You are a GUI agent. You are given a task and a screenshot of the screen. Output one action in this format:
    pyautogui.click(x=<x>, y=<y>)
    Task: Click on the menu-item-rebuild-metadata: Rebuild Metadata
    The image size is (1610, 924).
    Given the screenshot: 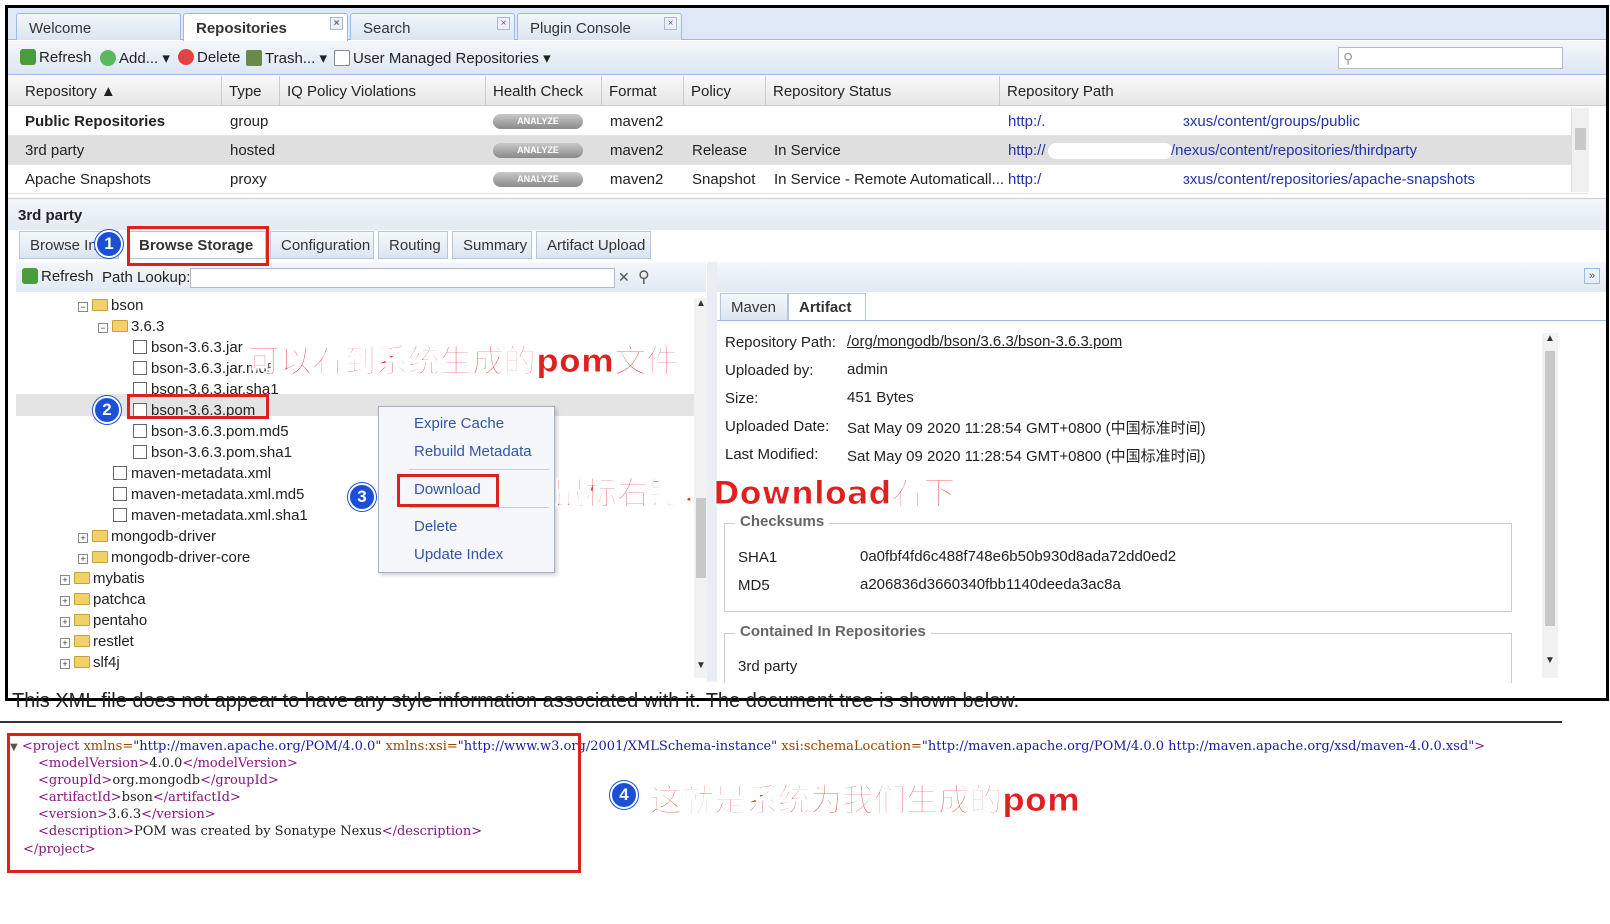 What is the action you would take?
    pyautogui.click(x=473, y=451)
    